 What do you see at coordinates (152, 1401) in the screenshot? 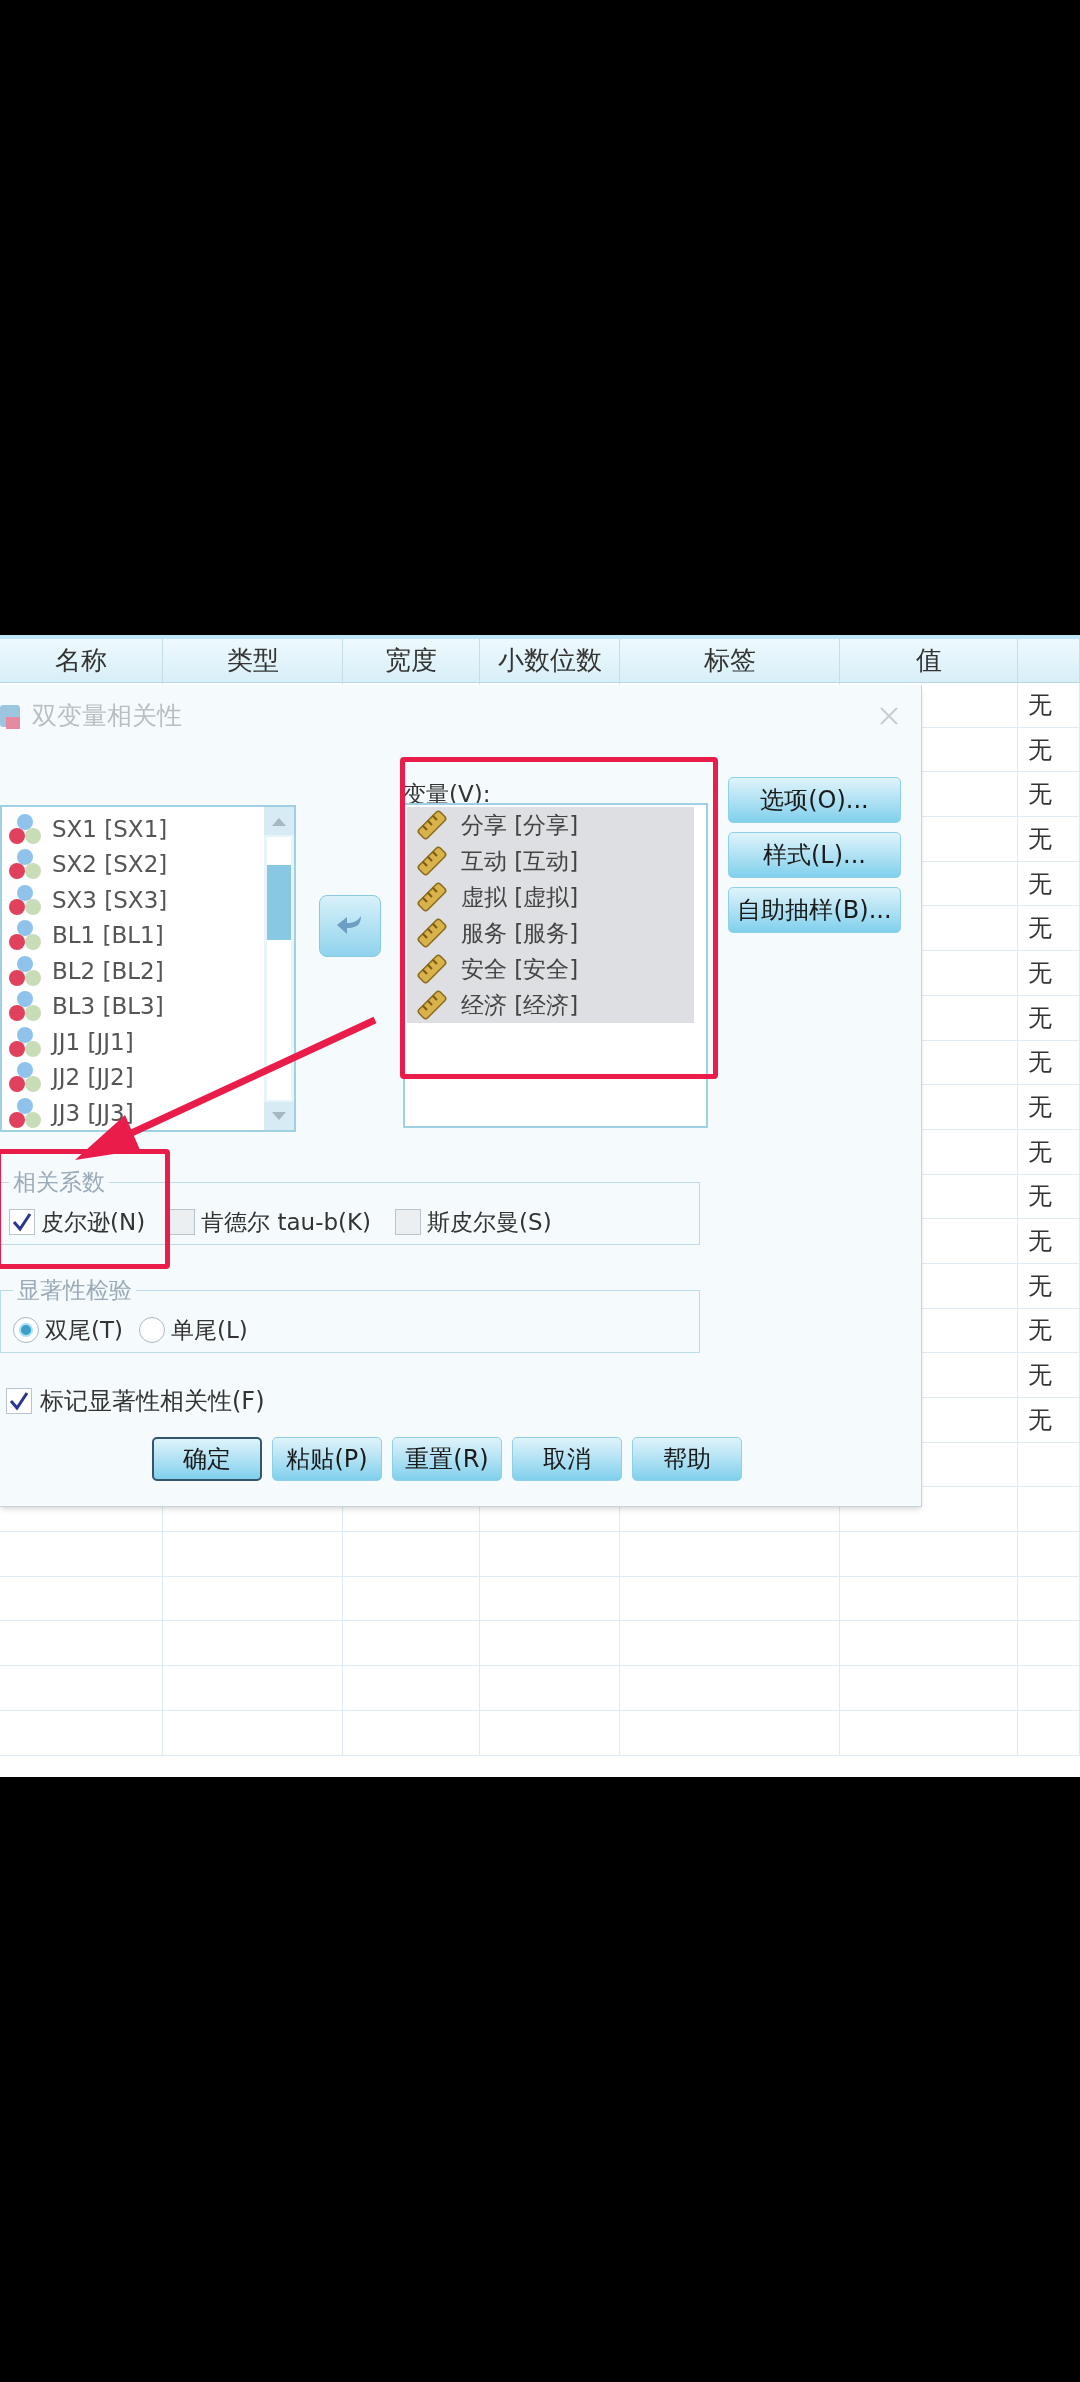
I see `option-label: 标记显著性相关性(F)` at bounding box center [152, 1401].